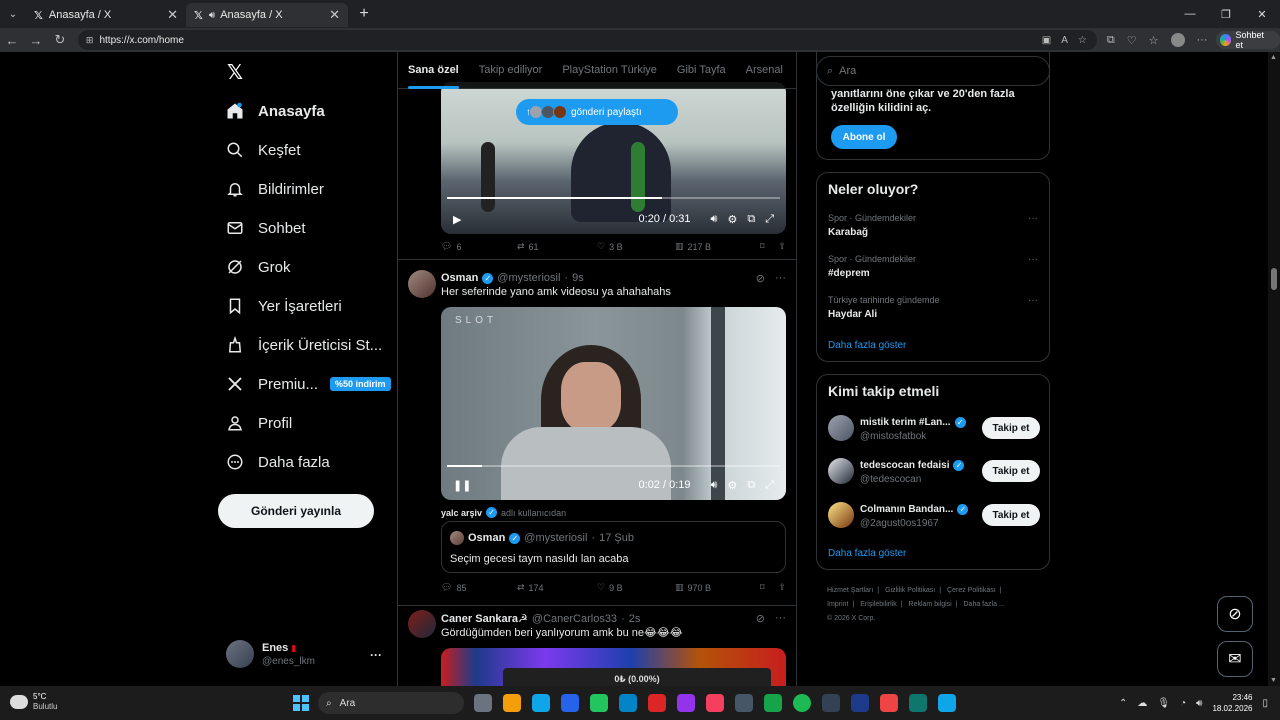  What do you see at coordinates (864, 137) in the screenshot?
I see `subscribe-button: Abone ol` at bounding box center [864, 137].